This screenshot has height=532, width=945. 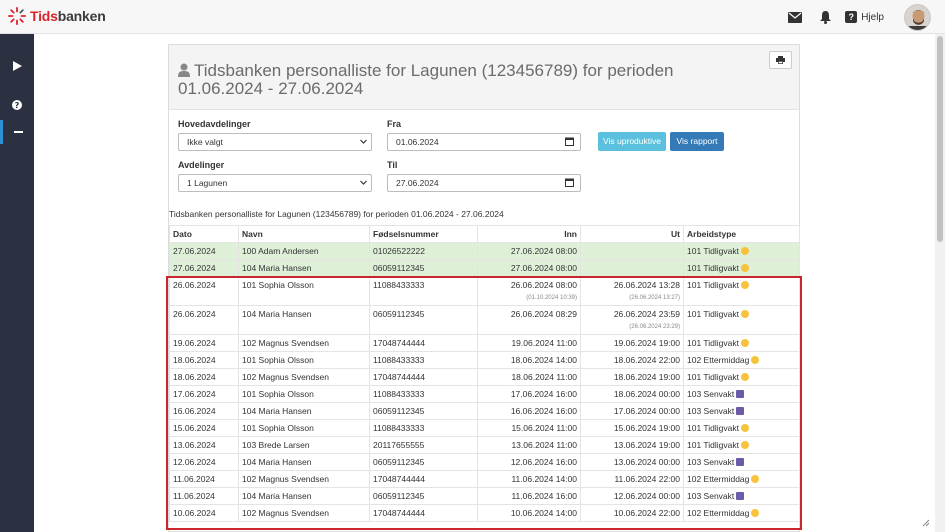 What do you see at coordinates (529, 320) in the screenshot?
I see `cell-inn: 26.06.2024 08:29` at bounding box center [529, 320].